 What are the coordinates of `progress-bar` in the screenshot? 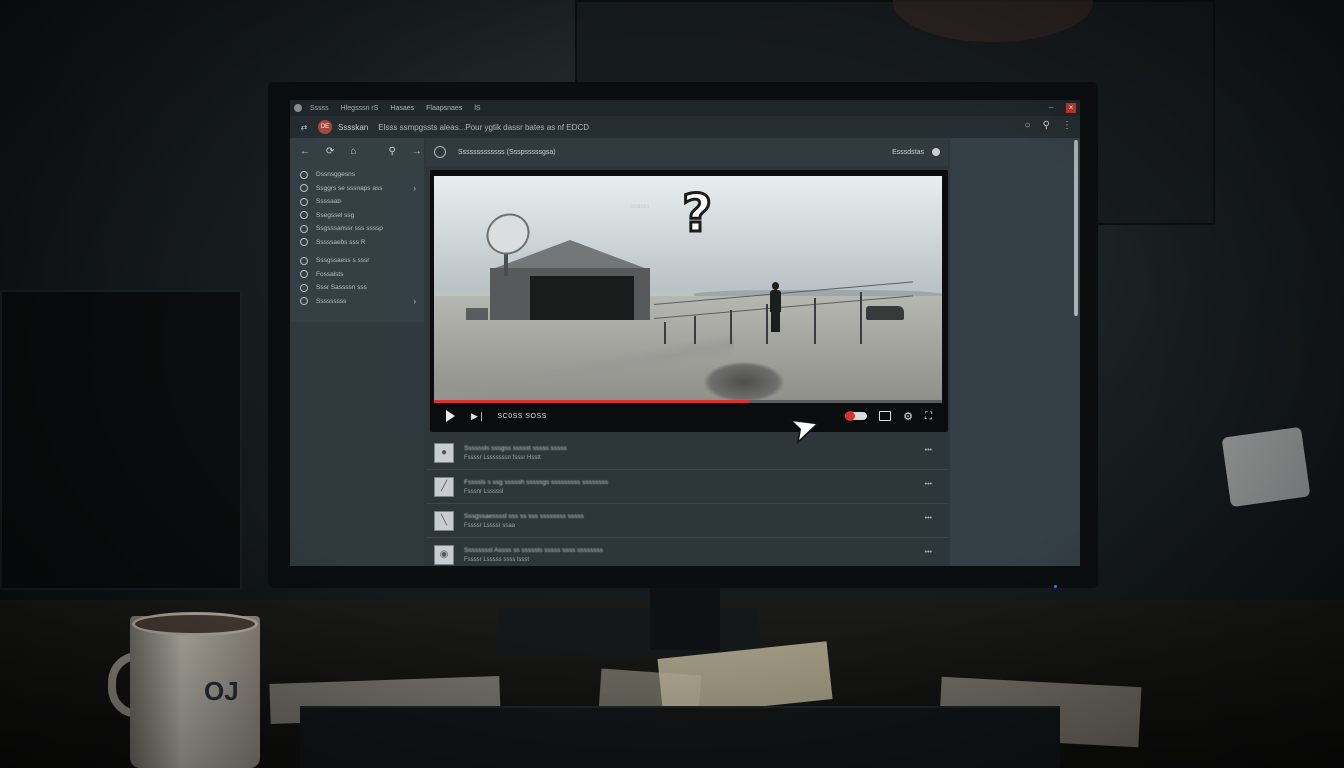 It's located at (688, 401).